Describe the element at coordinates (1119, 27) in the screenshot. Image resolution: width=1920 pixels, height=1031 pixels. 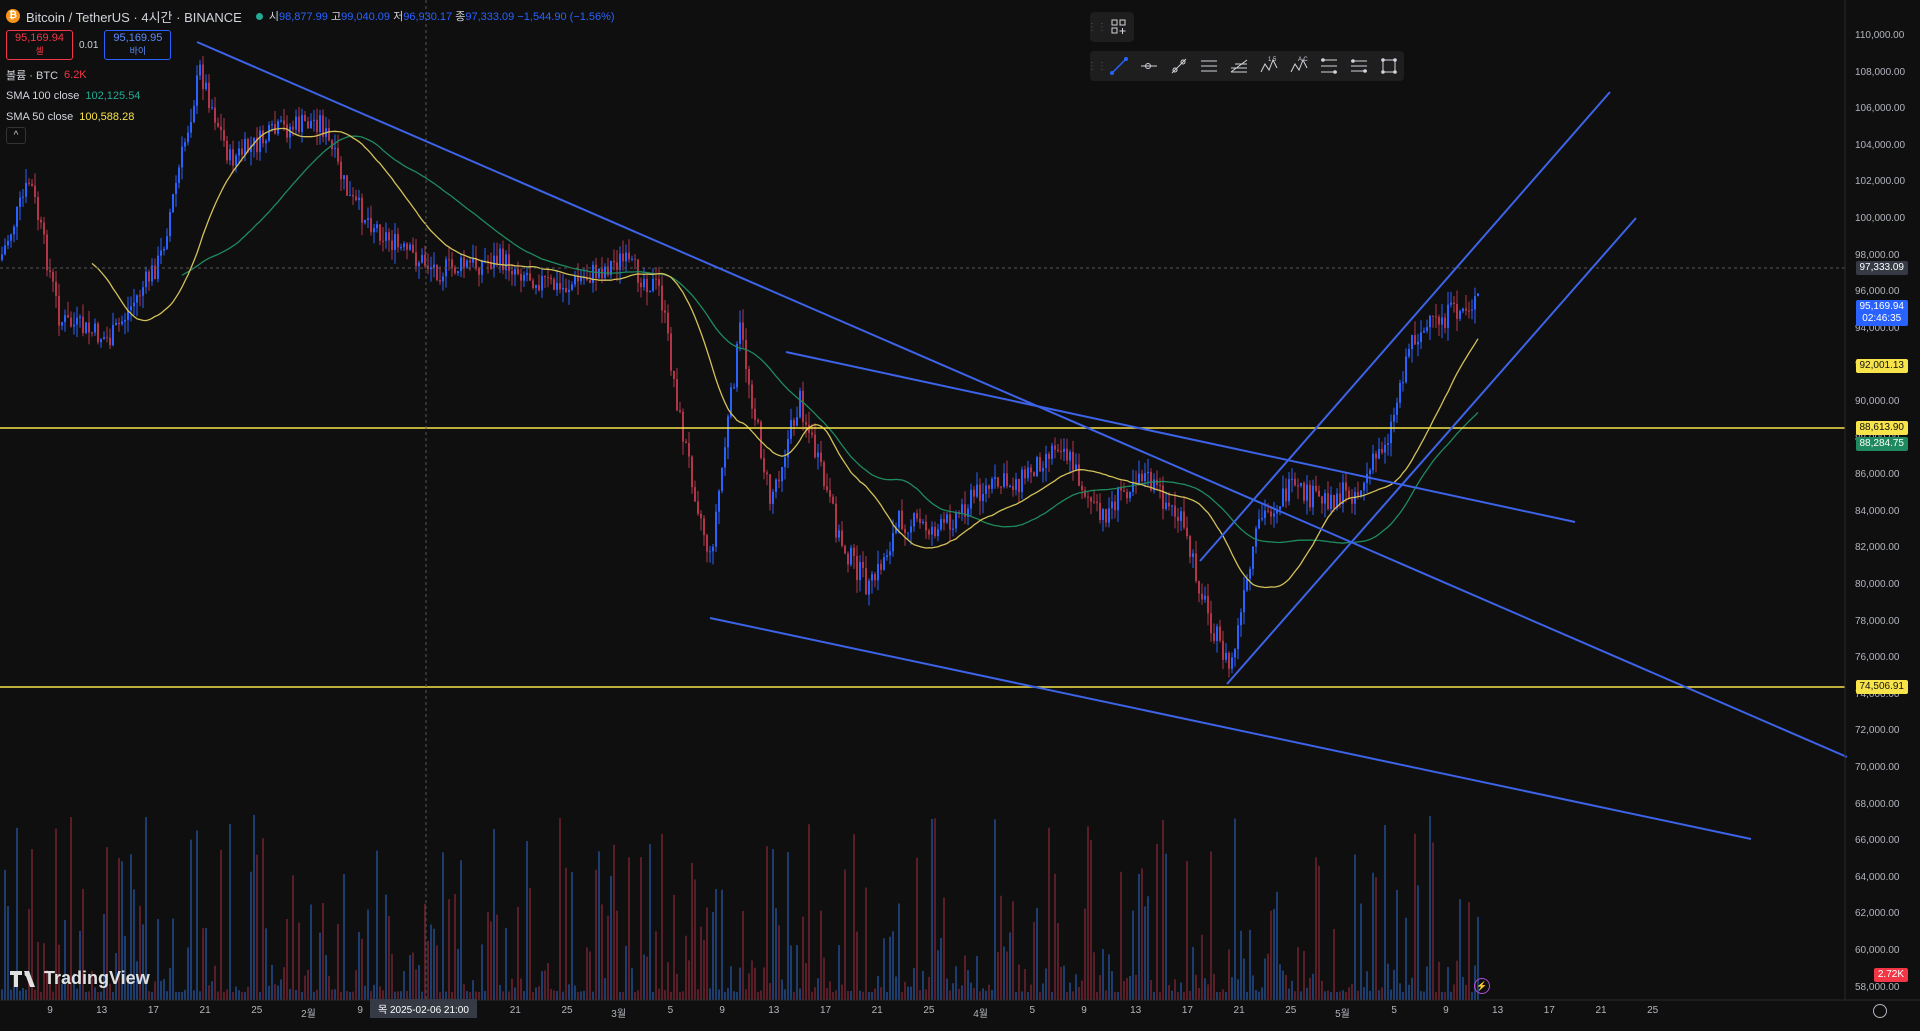
I see `layout-add-icon` at that location.